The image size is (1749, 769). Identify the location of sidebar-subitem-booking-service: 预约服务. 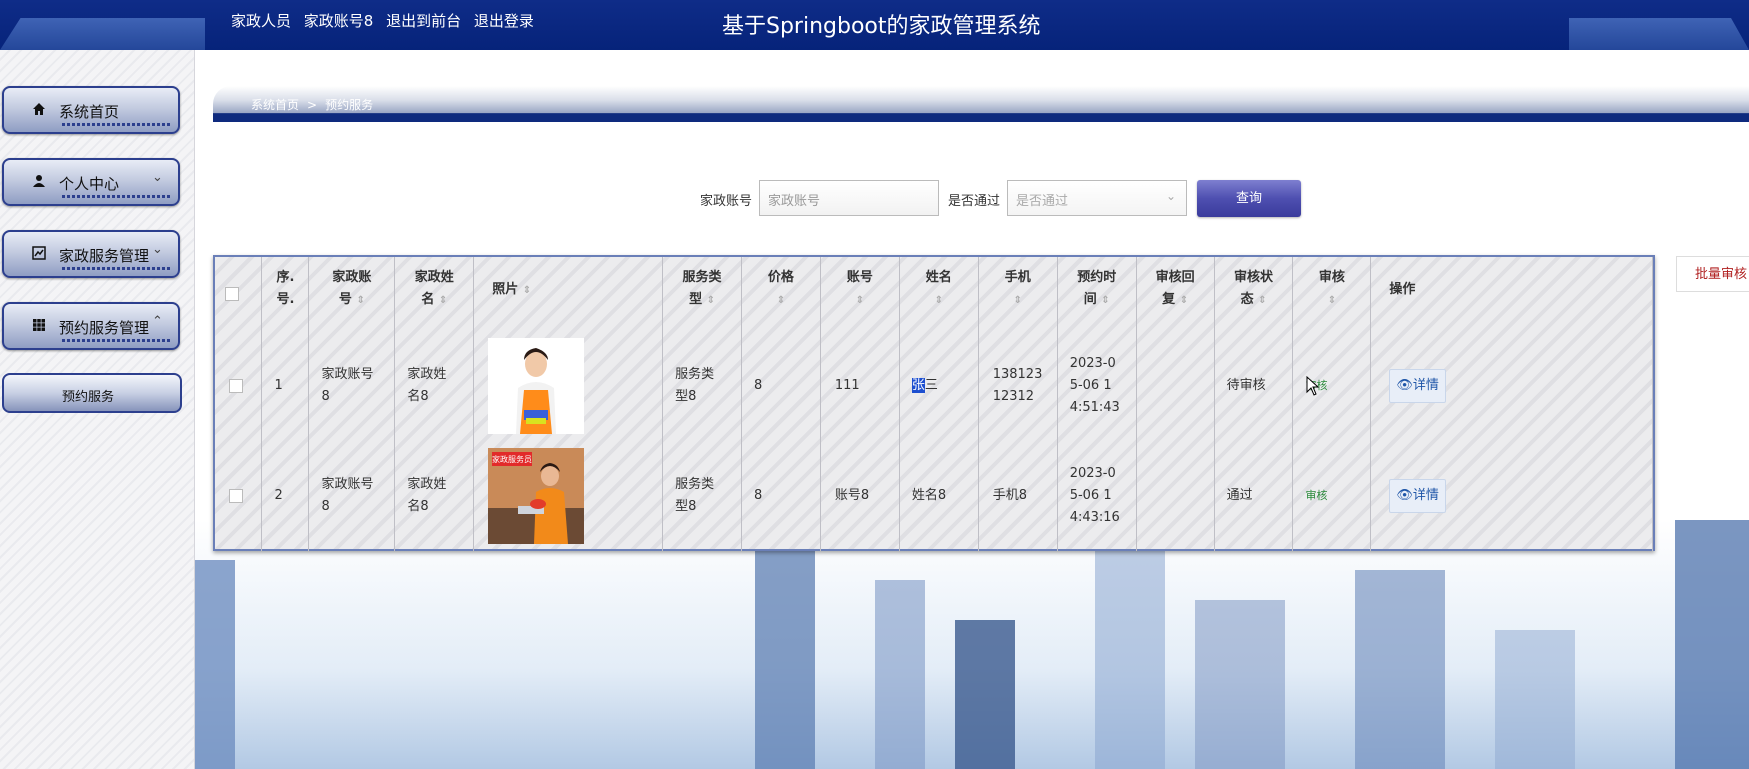
(92, 393).